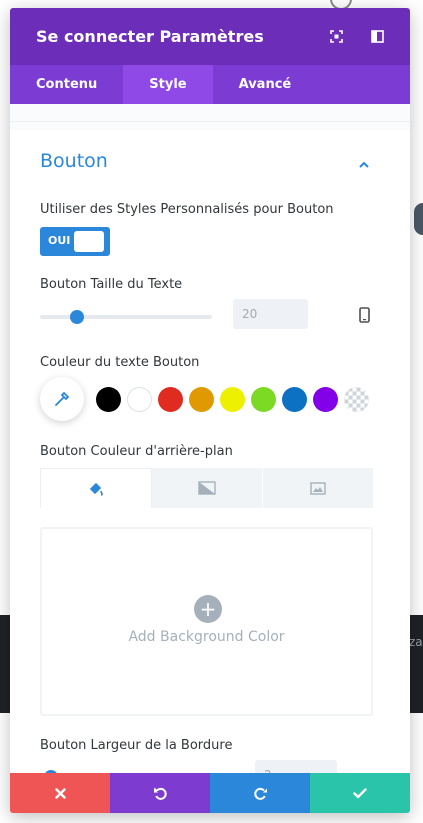 This screenshot has height=823, width=423. I want to click on cancel-button, so click(60, 793).